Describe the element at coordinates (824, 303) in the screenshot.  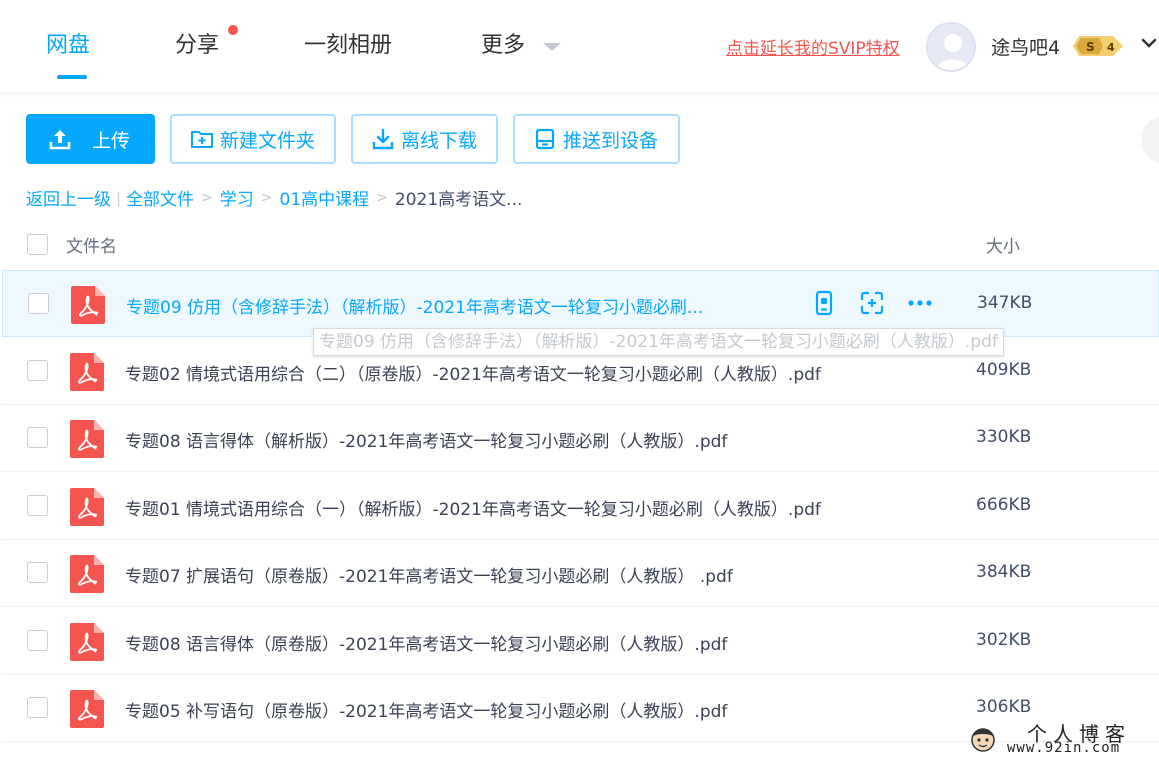
I see `send-to-phone-icon` at that location.